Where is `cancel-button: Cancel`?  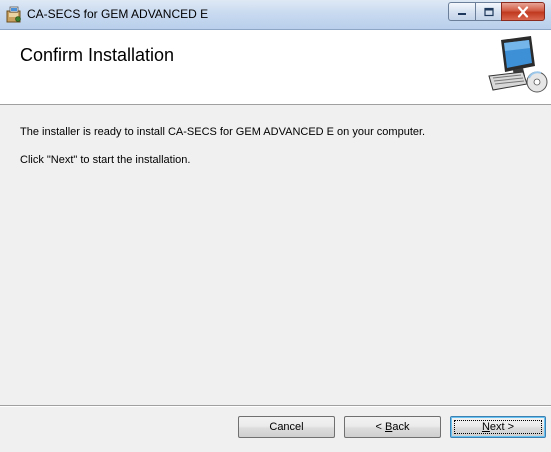
cancel-button: Cancel is located at coordinates (286, 427).